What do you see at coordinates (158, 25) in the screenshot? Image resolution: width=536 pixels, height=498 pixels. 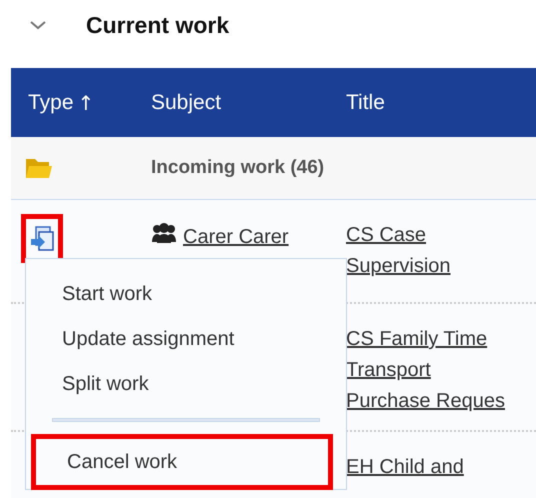 I see `section-title: Current work` at bounding box center [158, 25].